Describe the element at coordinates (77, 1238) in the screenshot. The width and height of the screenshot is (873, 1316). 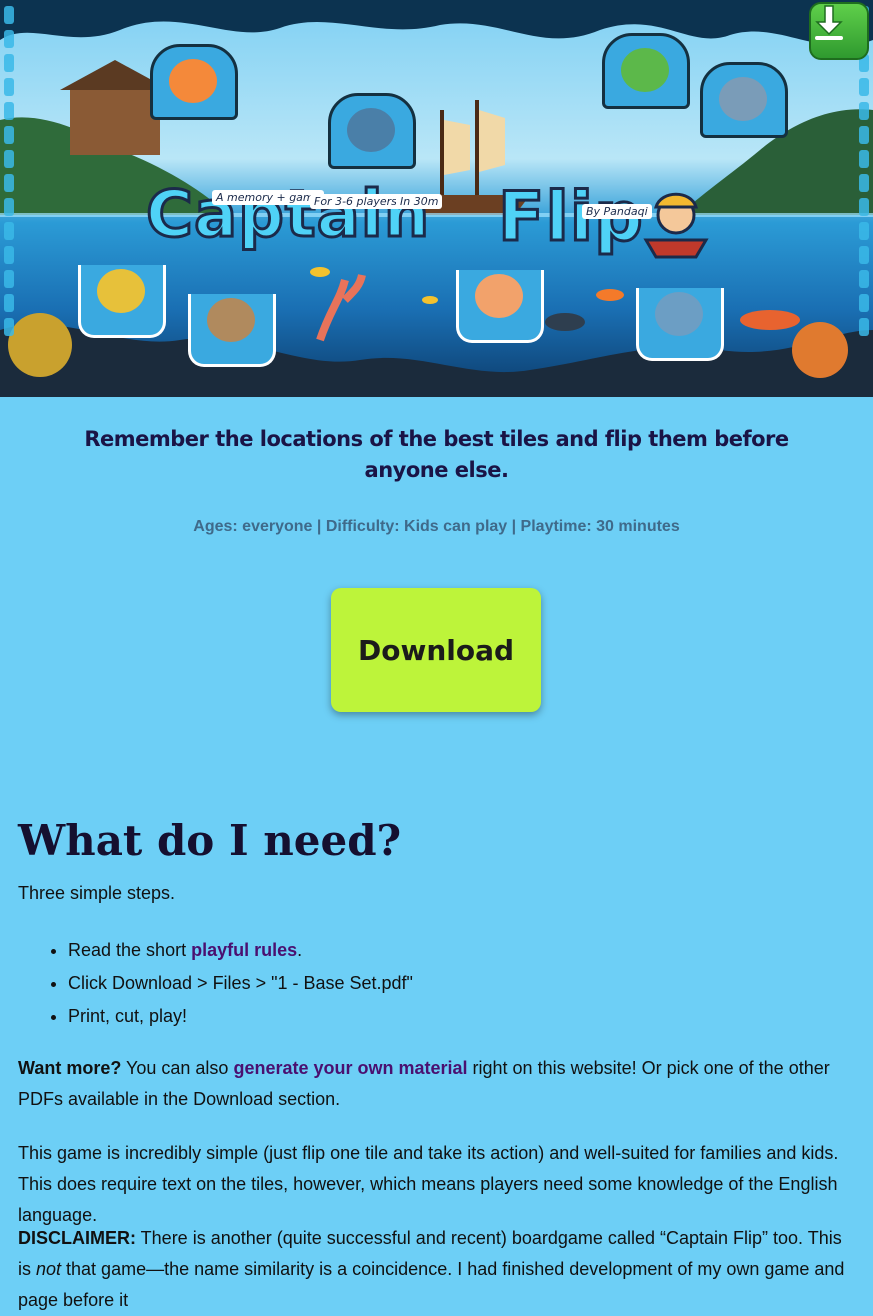
I see `disclaimer-label: DISCLAIMER:` at that location.